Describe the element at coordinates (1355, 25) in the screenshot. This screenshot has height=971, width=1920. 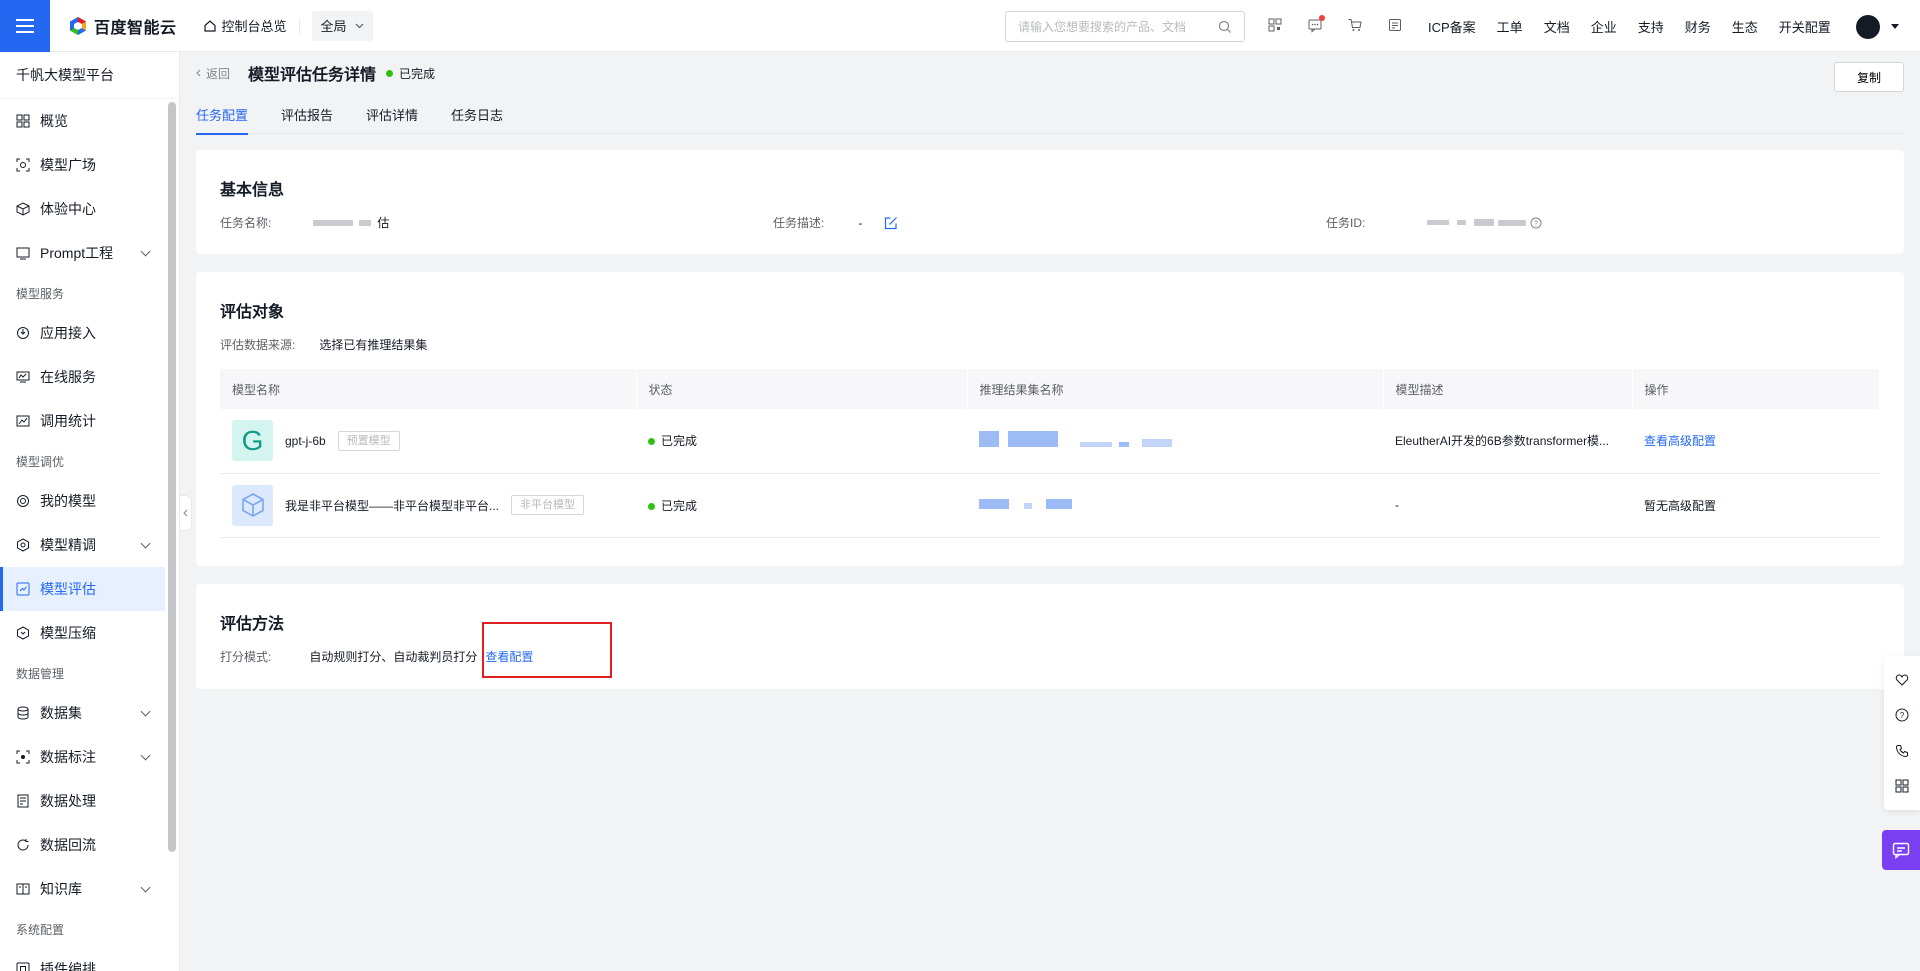
I see `cart-icon` at that location.